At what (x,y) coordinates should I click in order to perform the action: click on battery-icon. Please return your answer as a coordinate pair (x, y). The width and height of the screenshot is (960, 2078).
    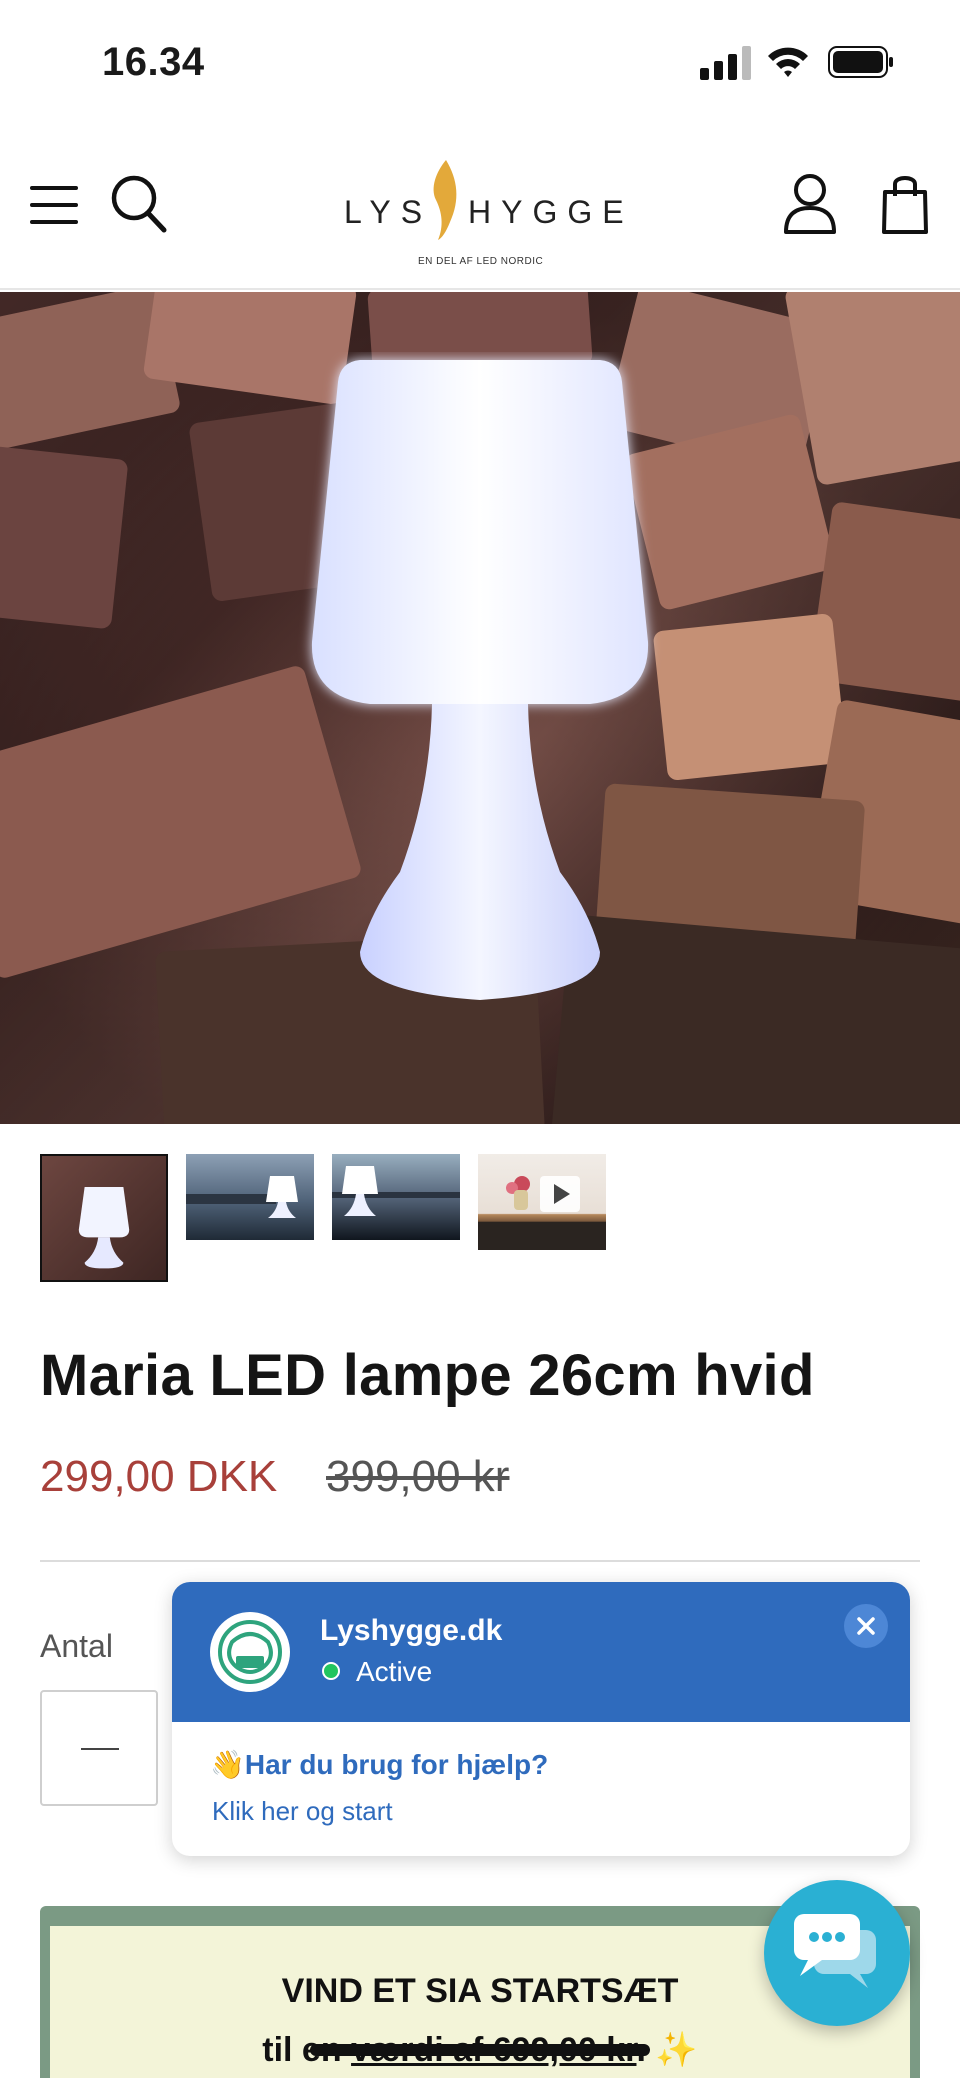
    Looking at the image, I should click on (860, 62).